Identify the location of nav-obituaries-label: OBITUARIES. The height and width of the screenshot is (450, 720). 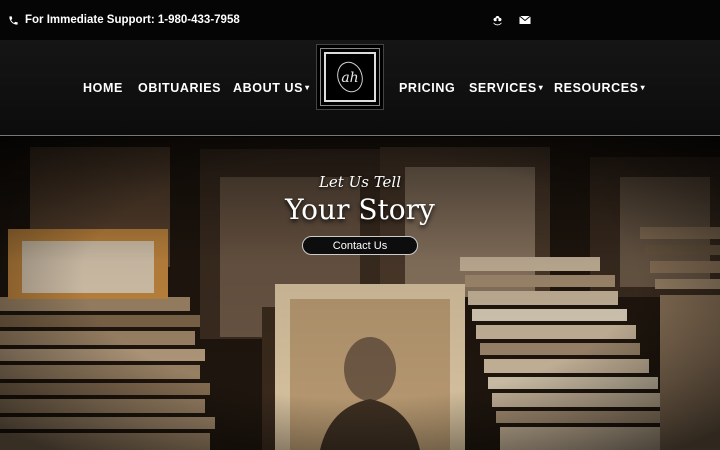
(180, 88).